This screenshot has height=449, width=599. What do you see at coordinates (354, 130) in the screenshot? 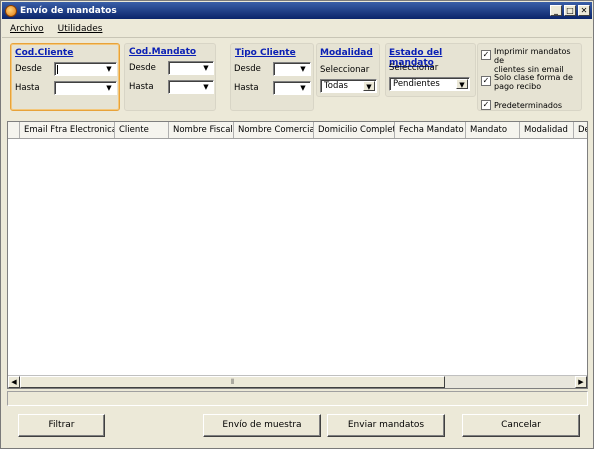
I see `column-header-domicilio: Domicilio Completo` at bounding box center [354, 130].